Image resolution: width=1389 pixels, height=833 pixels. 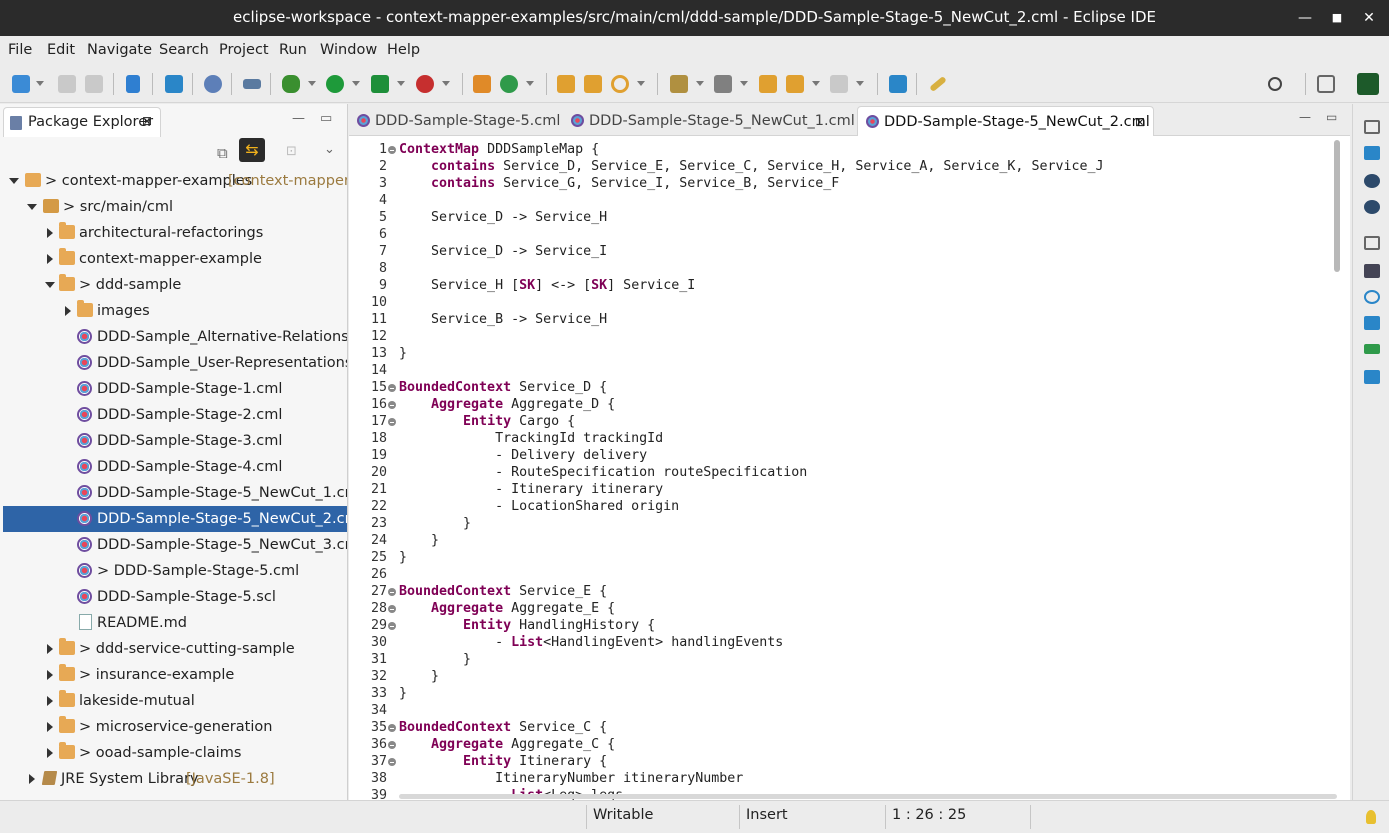 I want to click on tree-item-file: DDD-Sample-Stage-3.cml, so click(x=175, y=441).